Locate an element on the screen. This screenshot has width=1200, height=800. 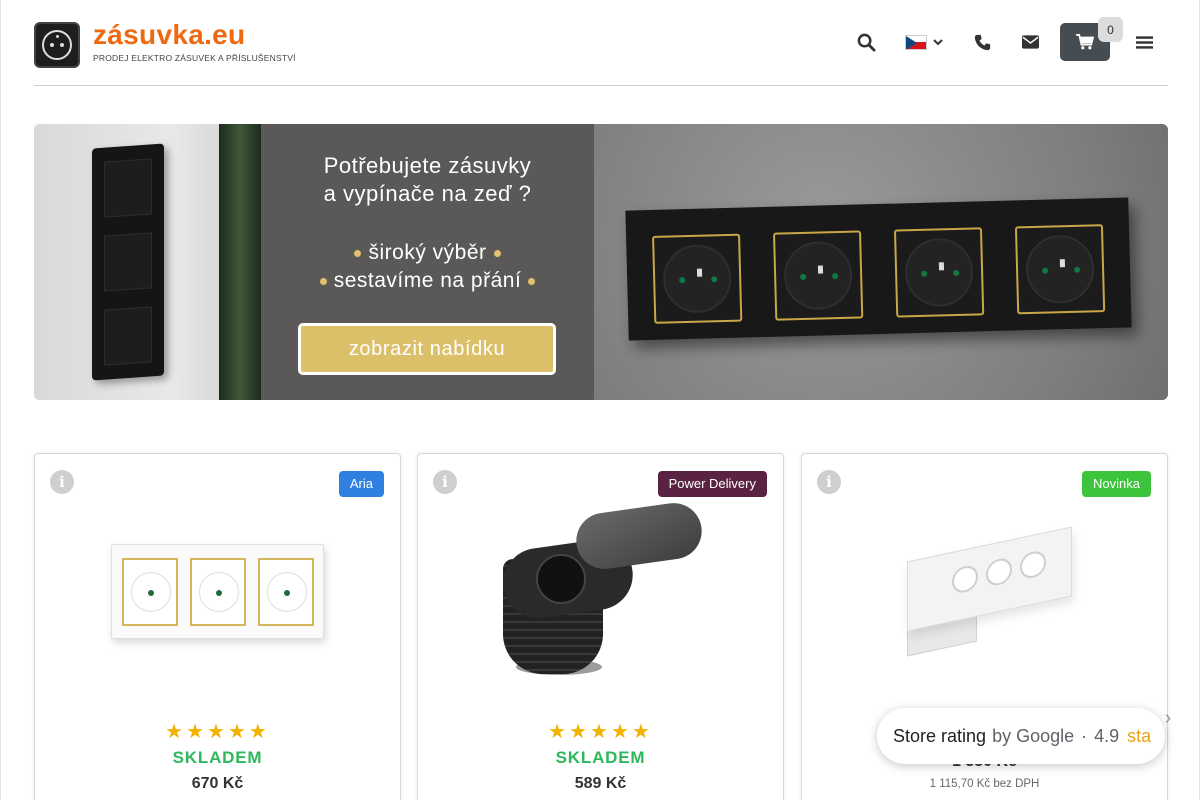
envelope-icon is located at coordinates (1030, 42).